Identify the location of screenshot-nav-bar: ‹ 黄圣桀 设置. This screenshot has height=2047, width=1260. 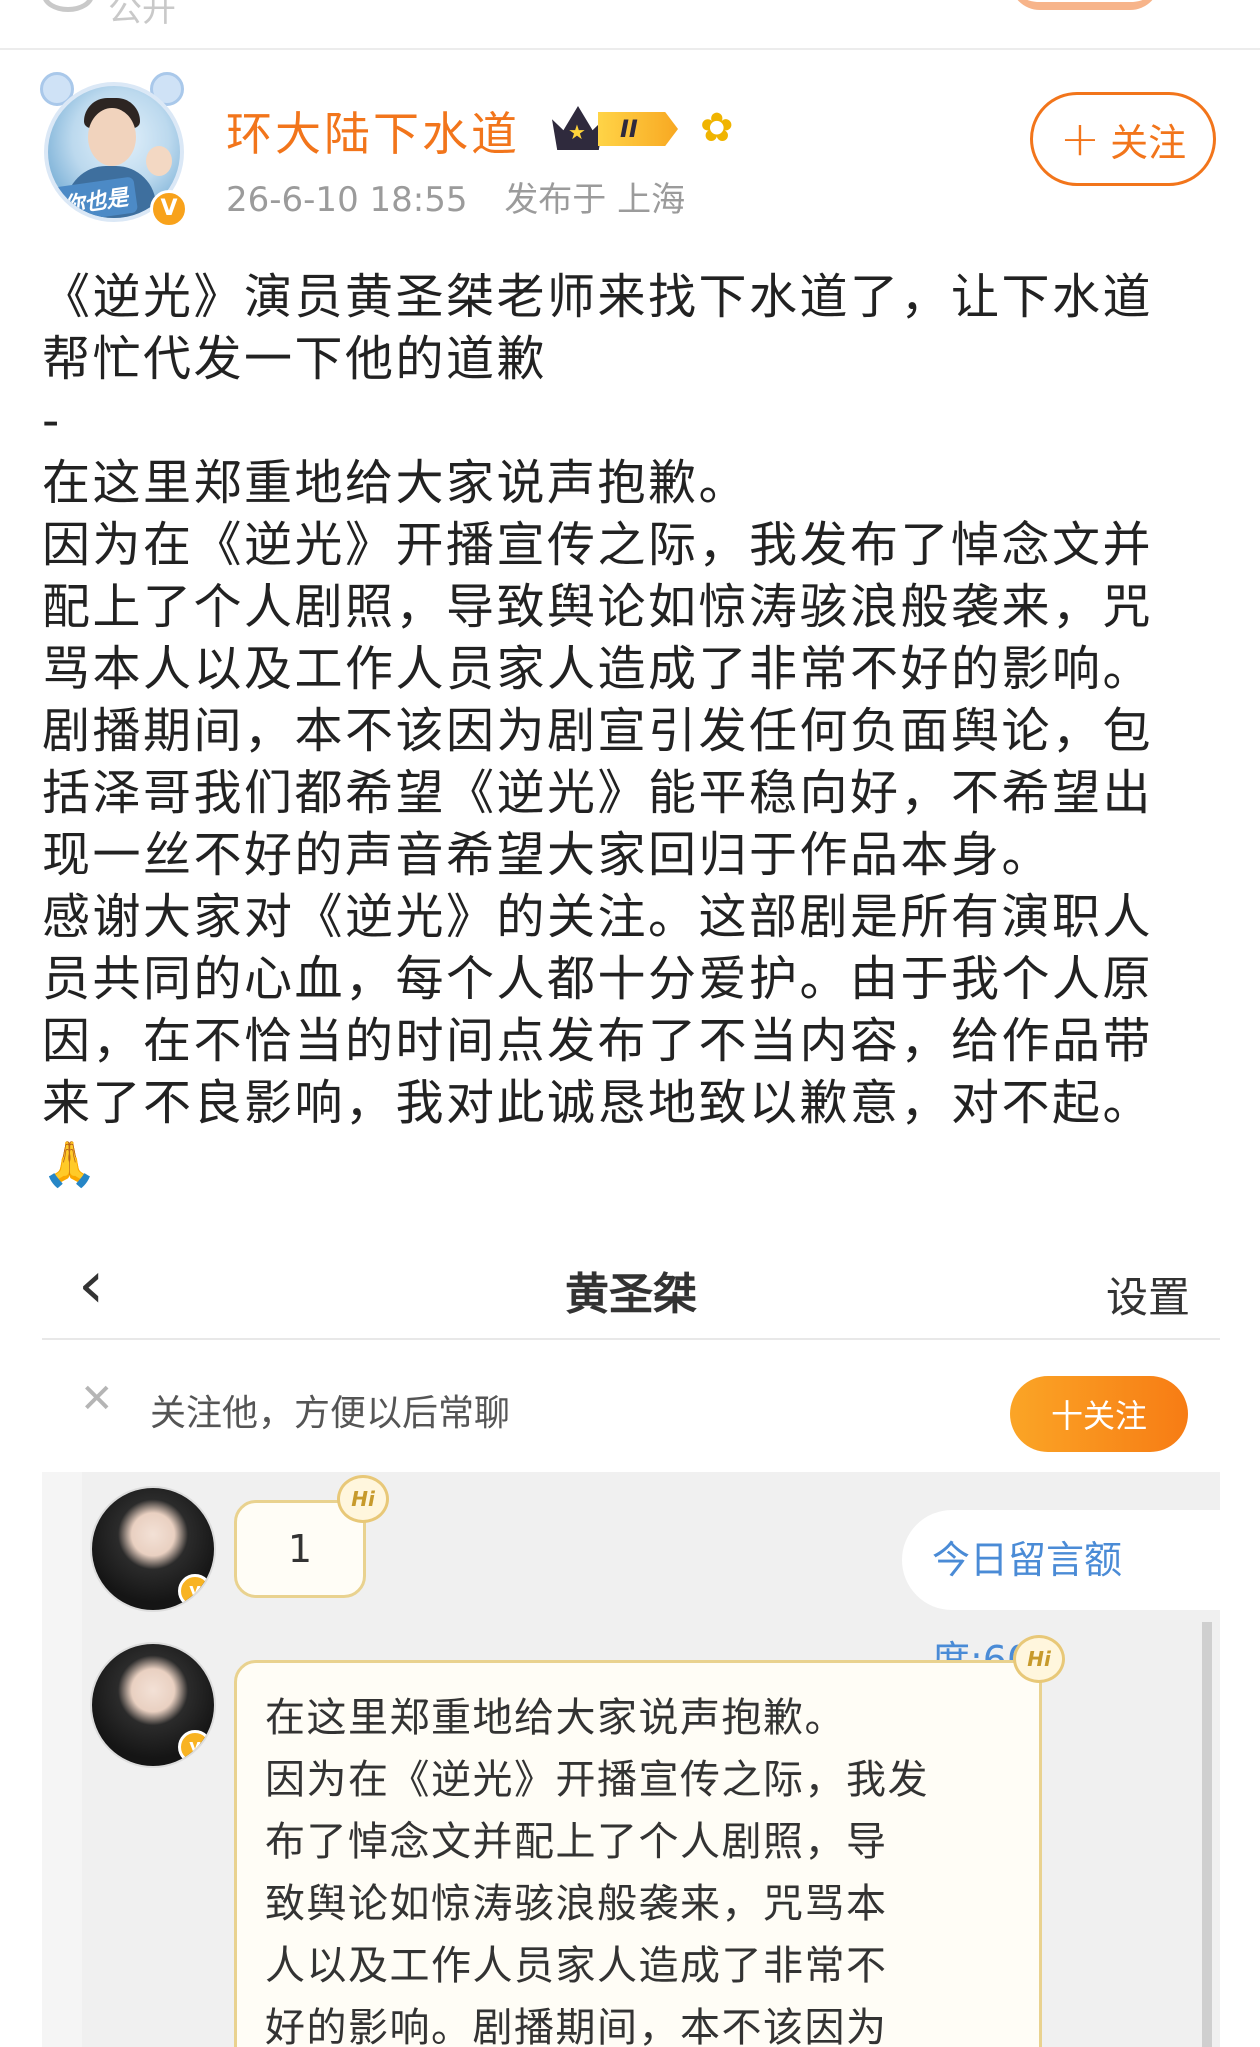
(631, 1285).